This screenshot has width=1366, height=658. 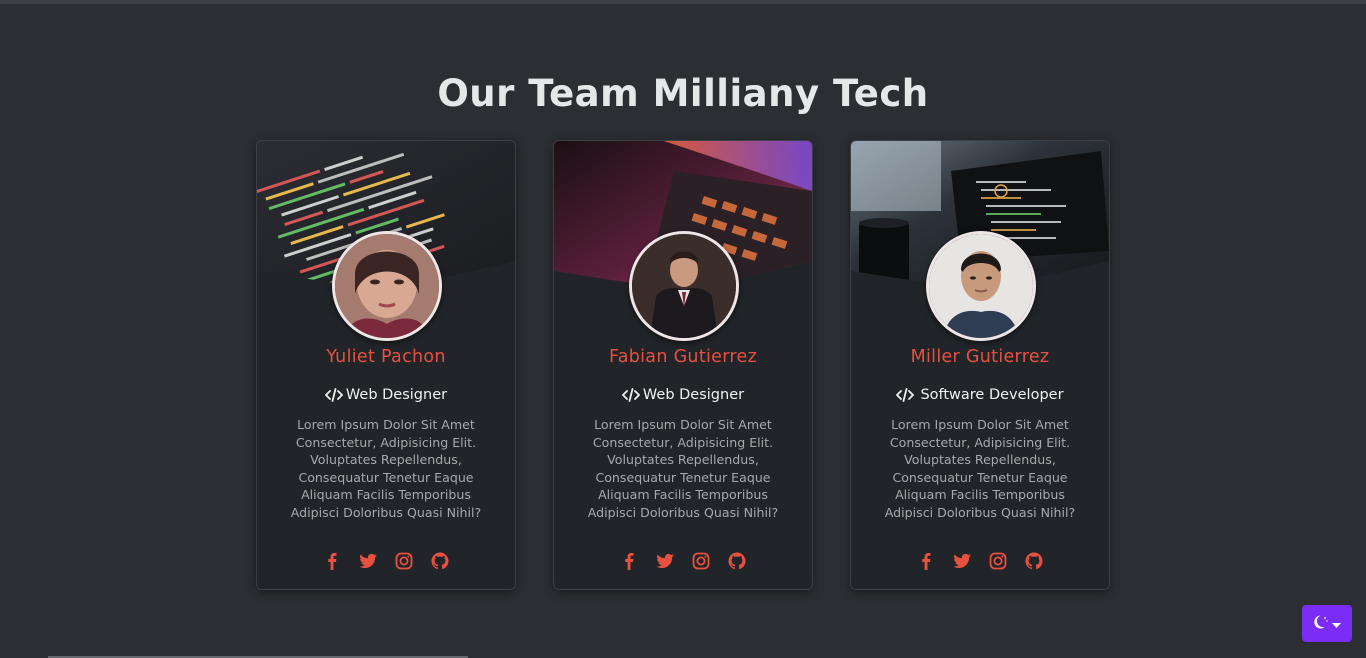 I want to click on member-role: Software Developer, so click(x=980, y=395).